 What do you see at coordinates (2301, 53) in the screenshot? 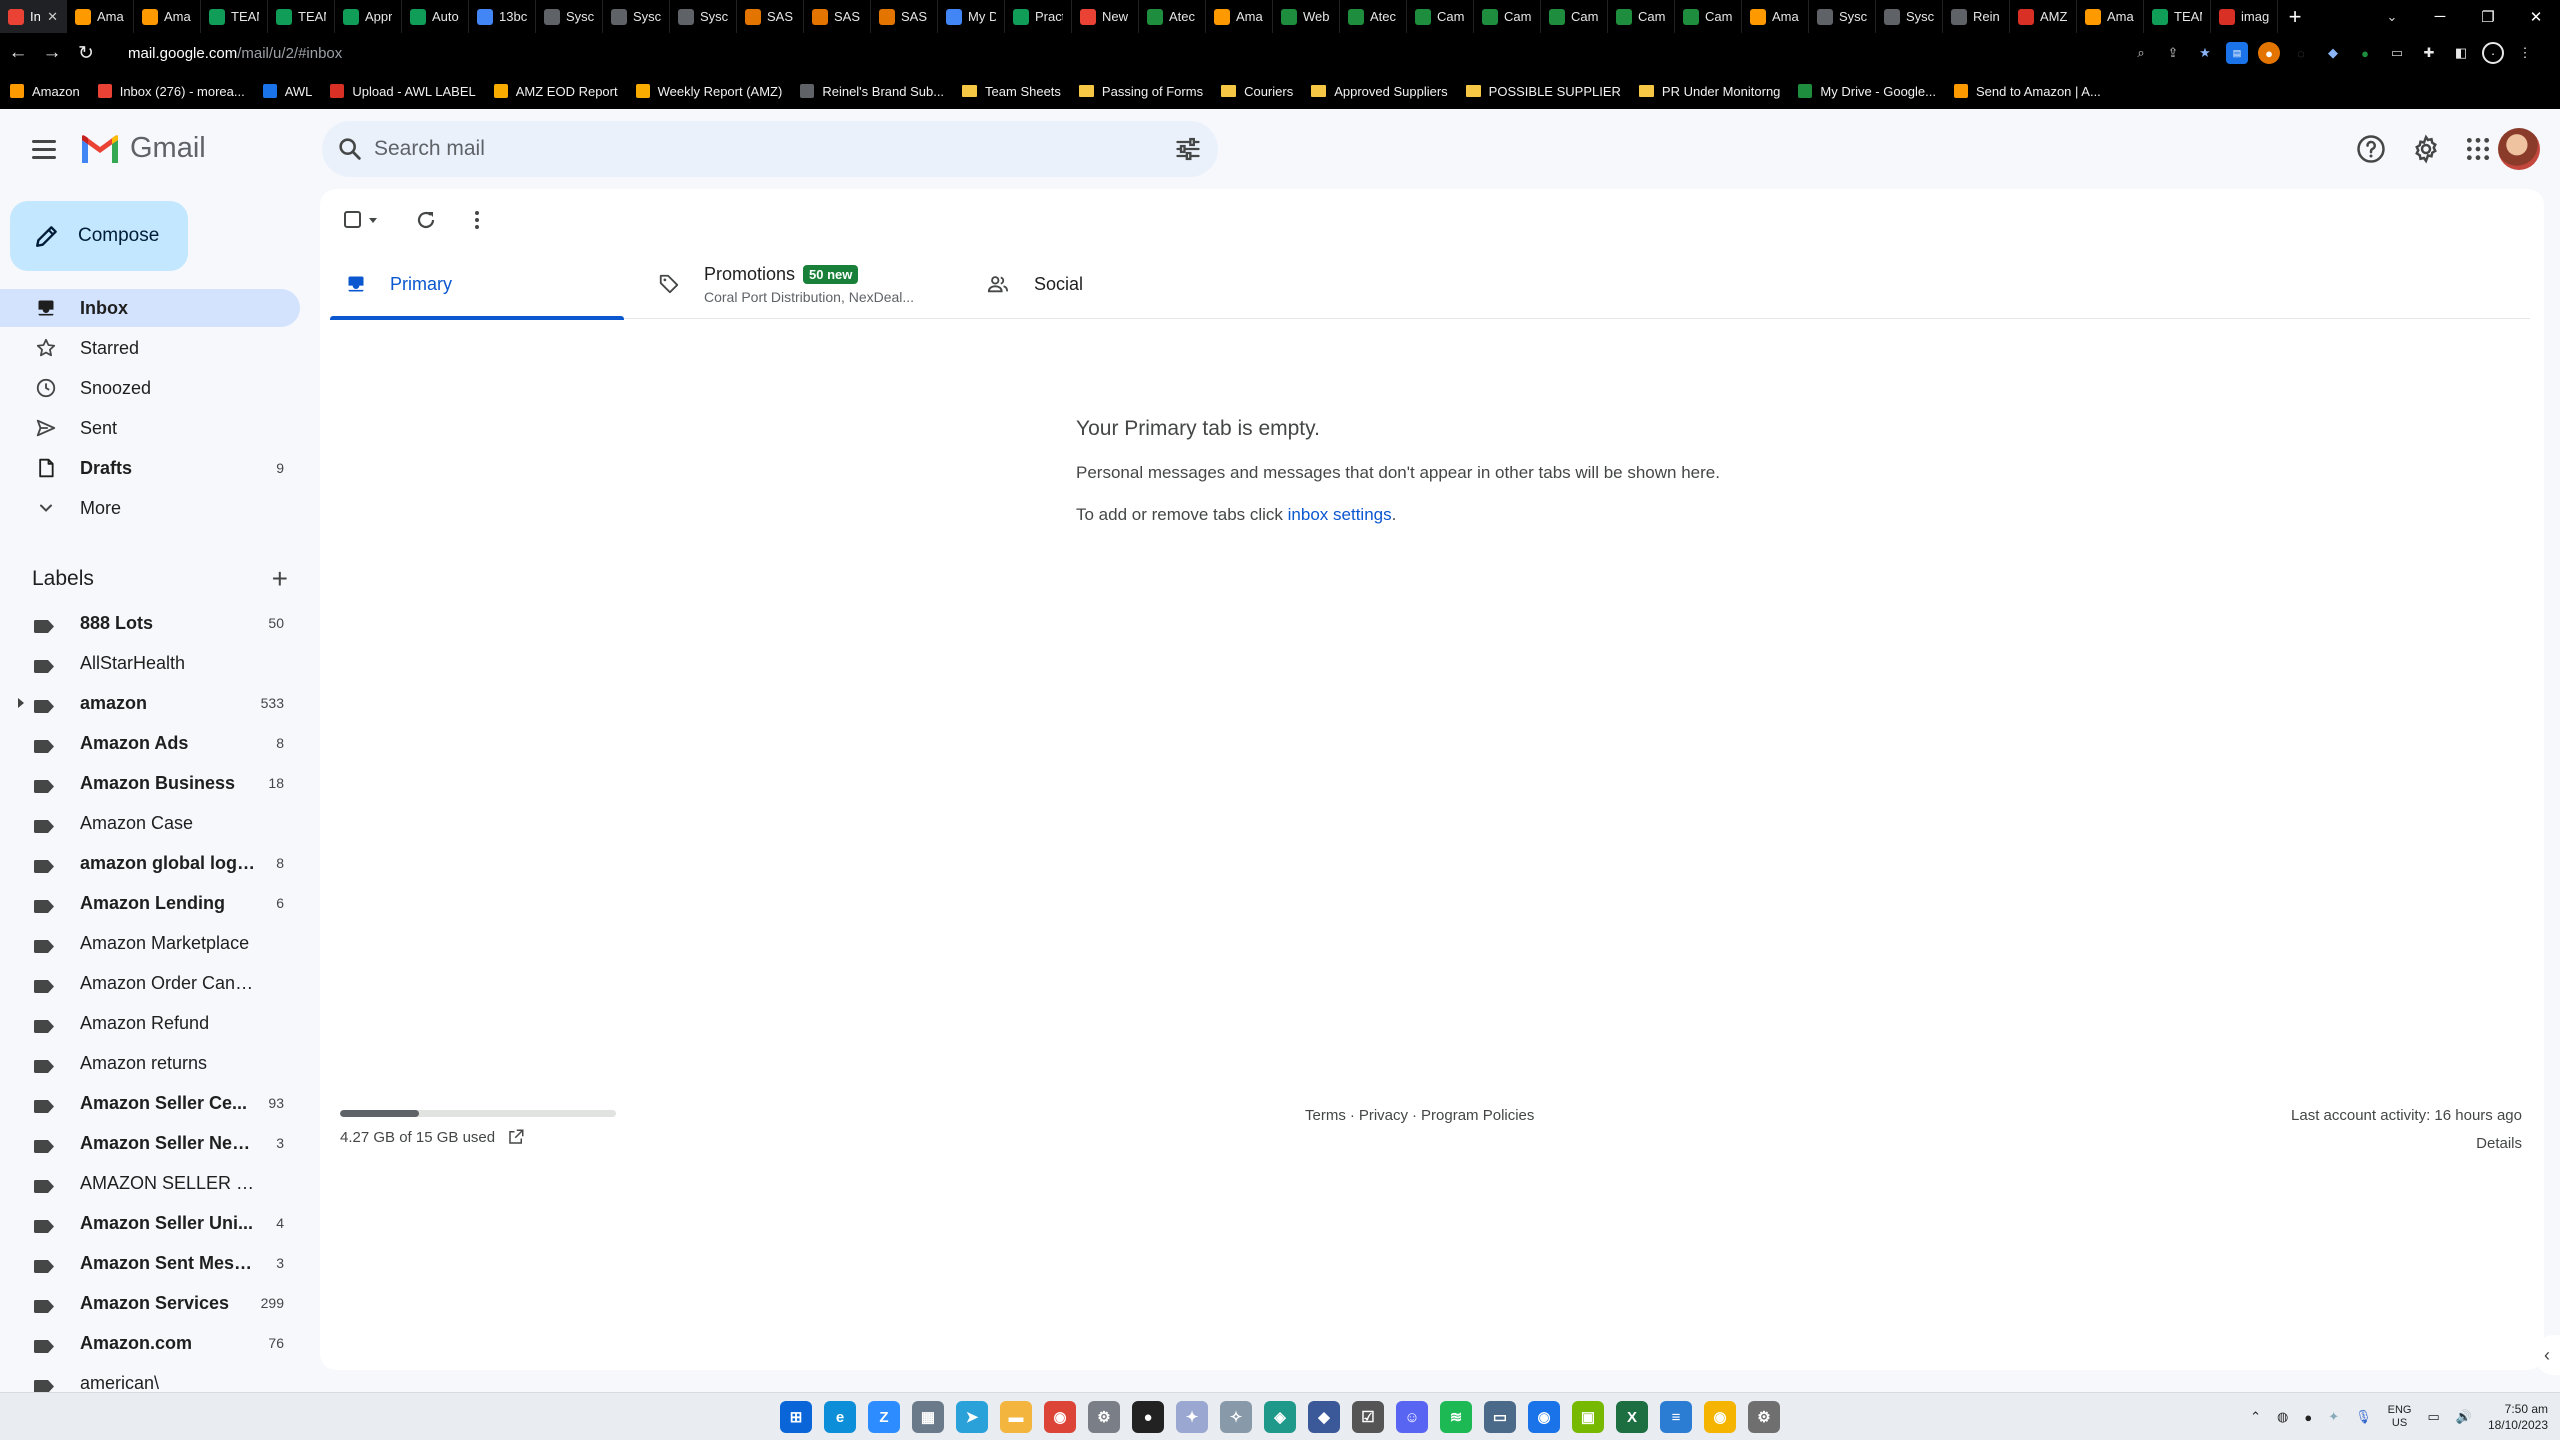
I see `extension-icon: ◌` at bounding box center [2301, 53].